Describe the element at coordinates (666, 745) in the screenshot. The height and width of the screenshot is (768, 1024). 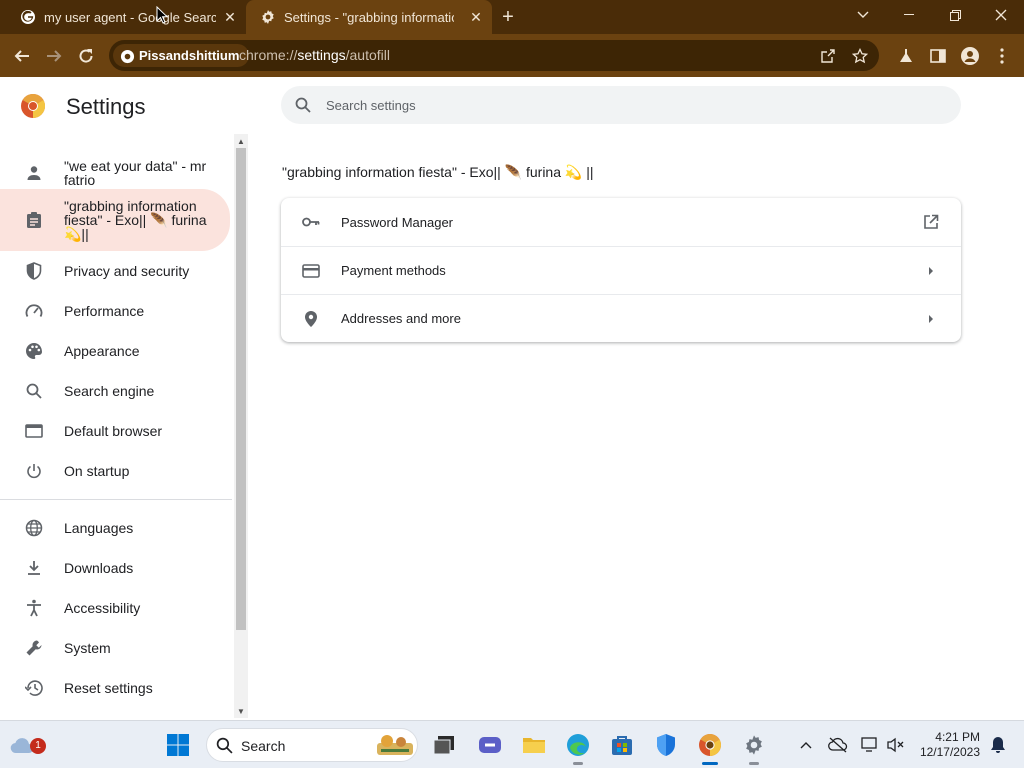
I see `defender-icon` at that location.